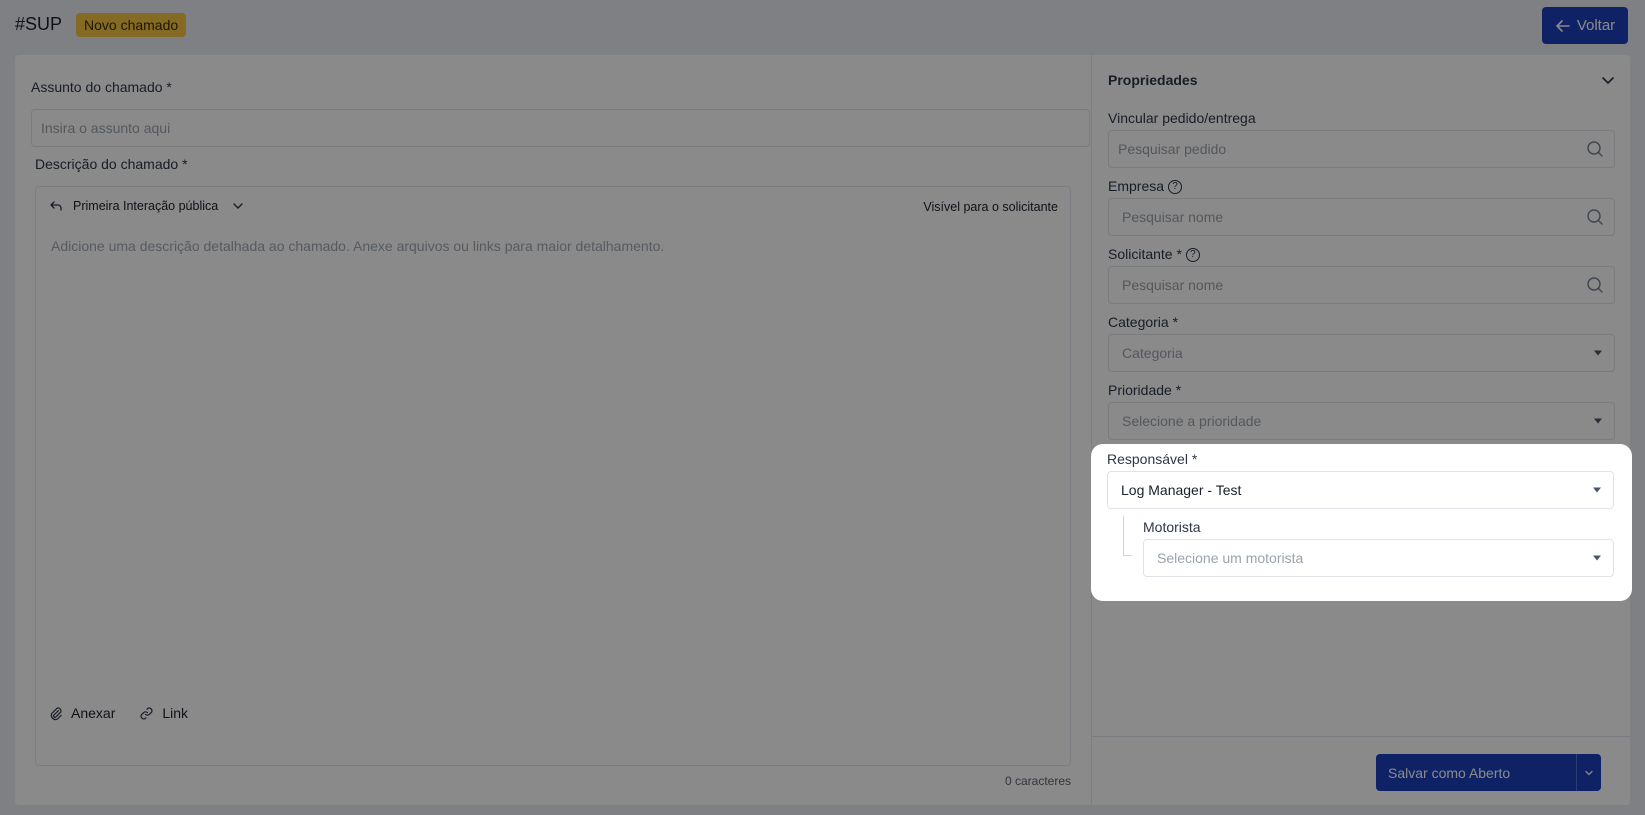 This screenshot has height=815, width=1645. Describe the element at coordinates (1136, 186) in the screenshot. I see `company-label: Empresa` at that location.